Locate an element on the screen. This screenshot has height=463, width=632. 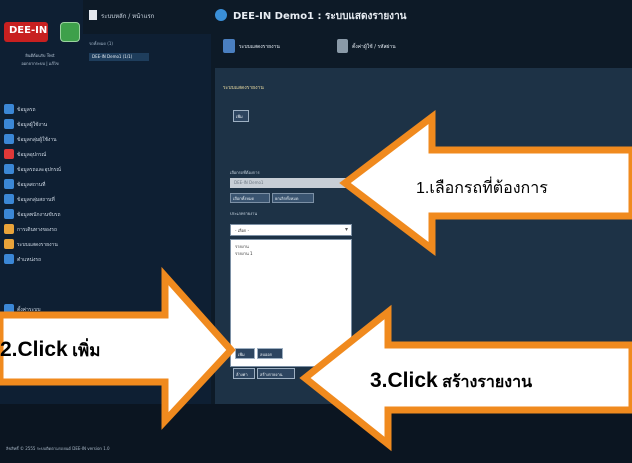
arrow-3-label-th: สร้างรายงาน is located at coordinates (487, 382).